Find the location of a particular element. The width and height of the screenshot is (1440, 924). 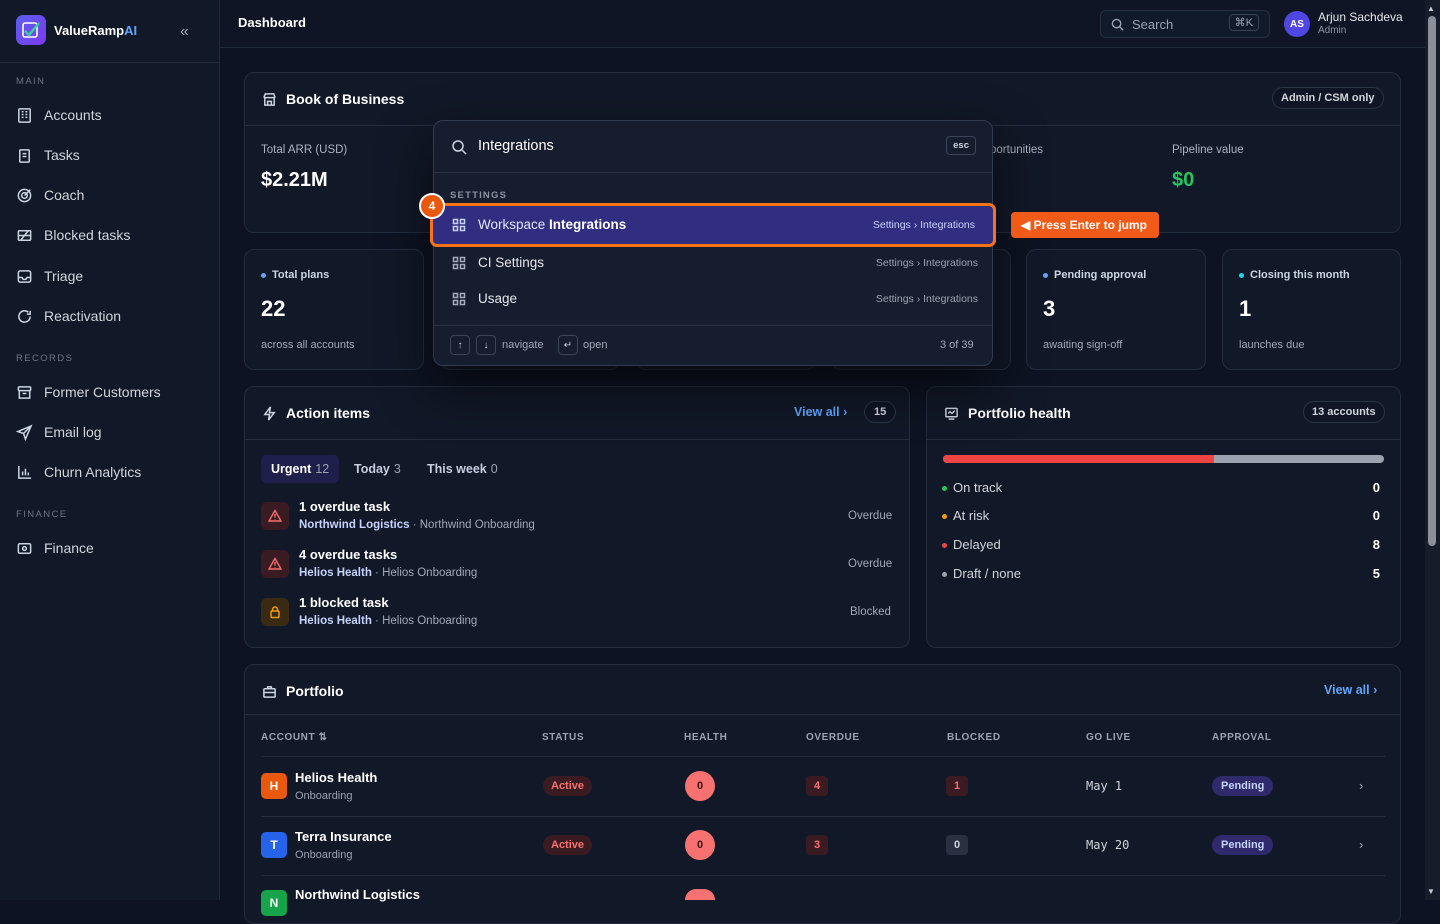

sidebar-item-churn-analytics: Churn Analytics is located at coordinates (78, 472).